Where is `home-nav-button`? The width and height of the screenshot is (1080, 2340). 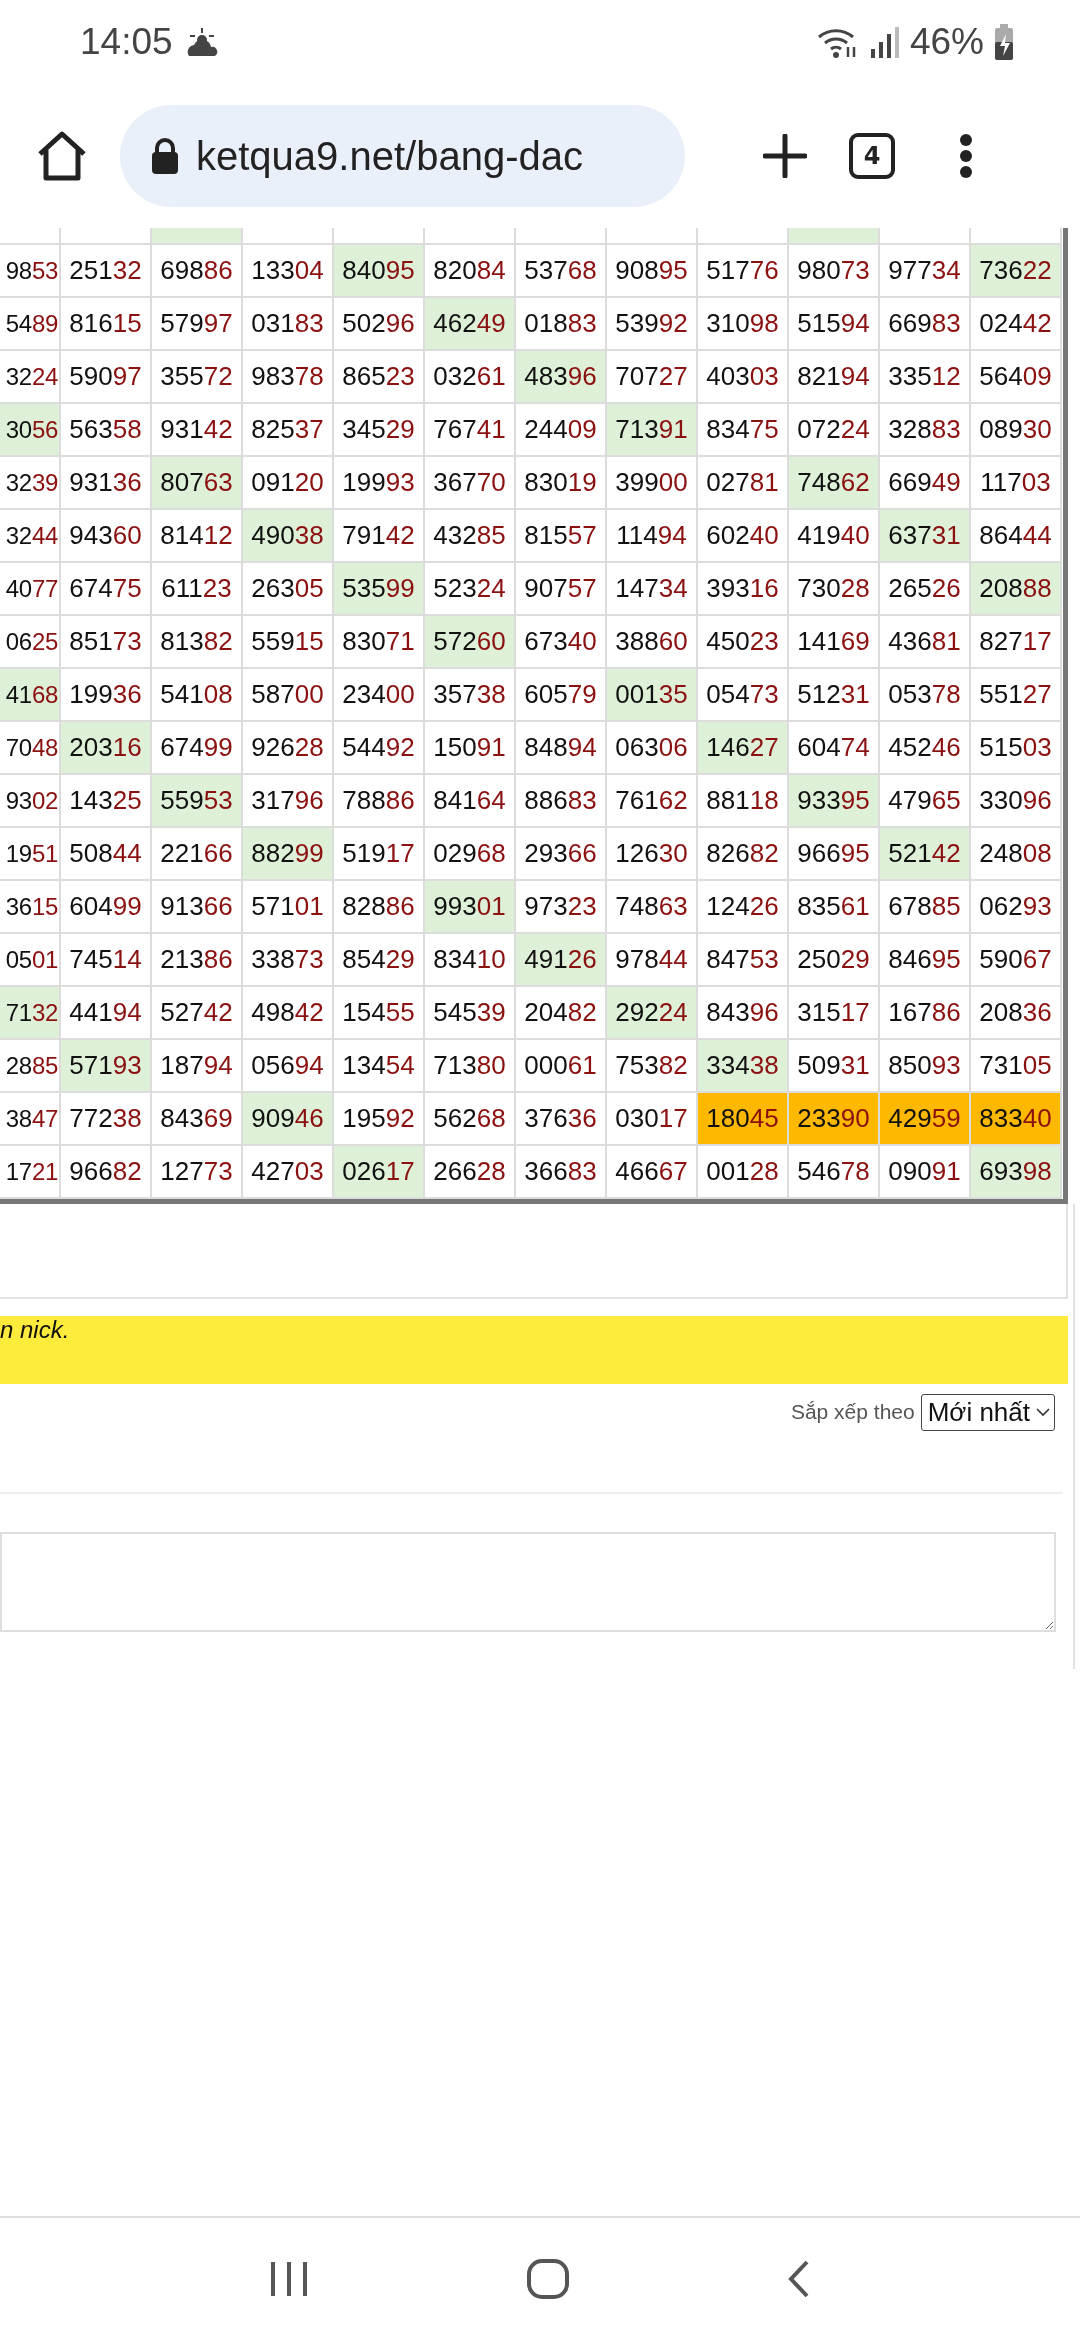
home-nav-button is located at coordinates (548, 2279).